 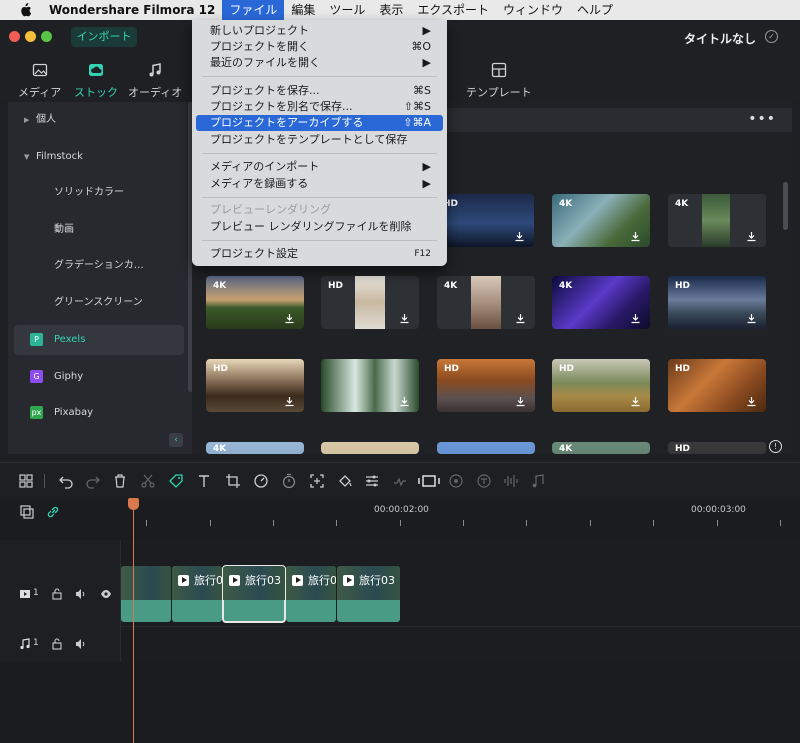 I want to click on menu-item-open-recent: 最近のファイルを開く ▶, so click(x=319, y=63).